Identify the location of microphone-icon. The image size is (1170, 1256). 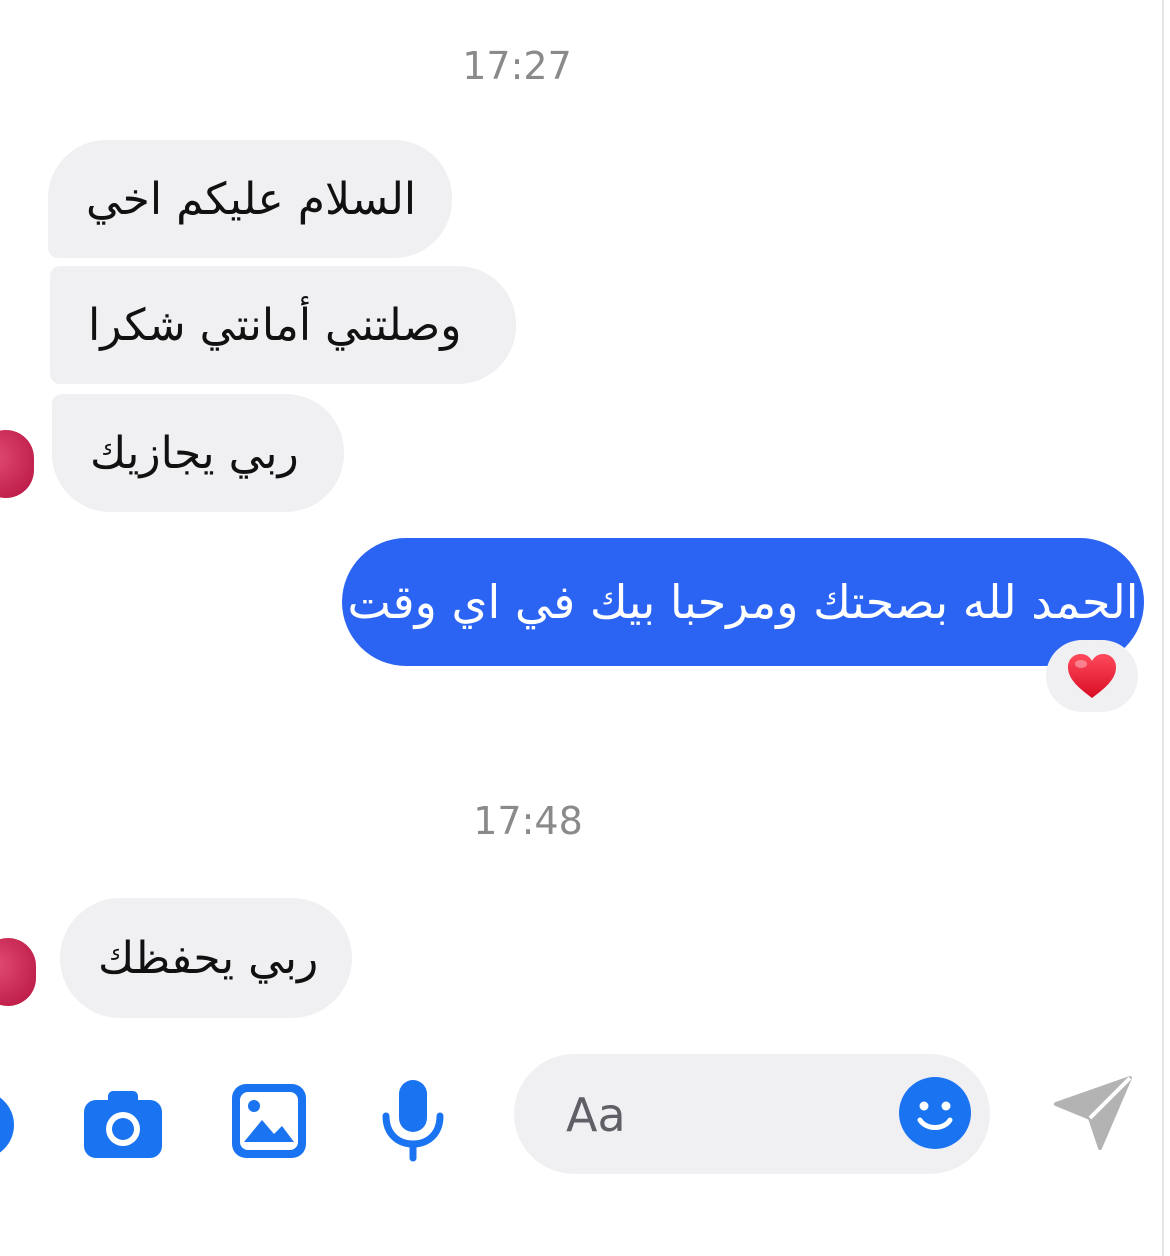
(413, 1120).